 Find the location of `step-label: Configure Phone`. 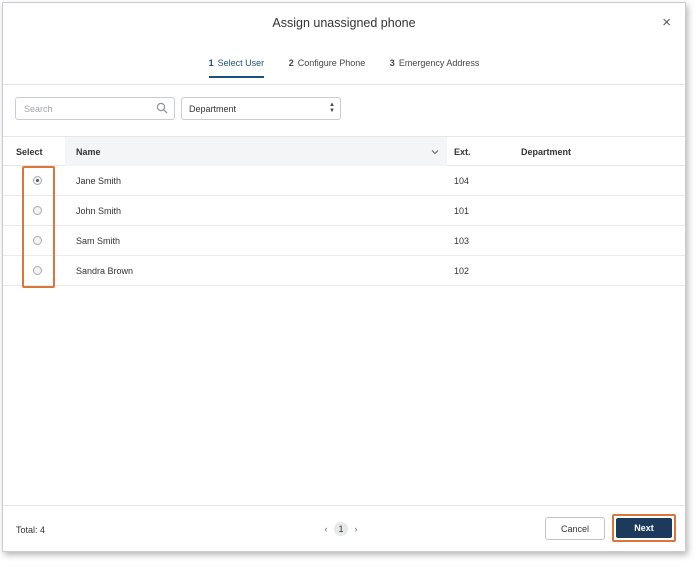

step-label: Configure Phone is located at coordinates (331, 63).